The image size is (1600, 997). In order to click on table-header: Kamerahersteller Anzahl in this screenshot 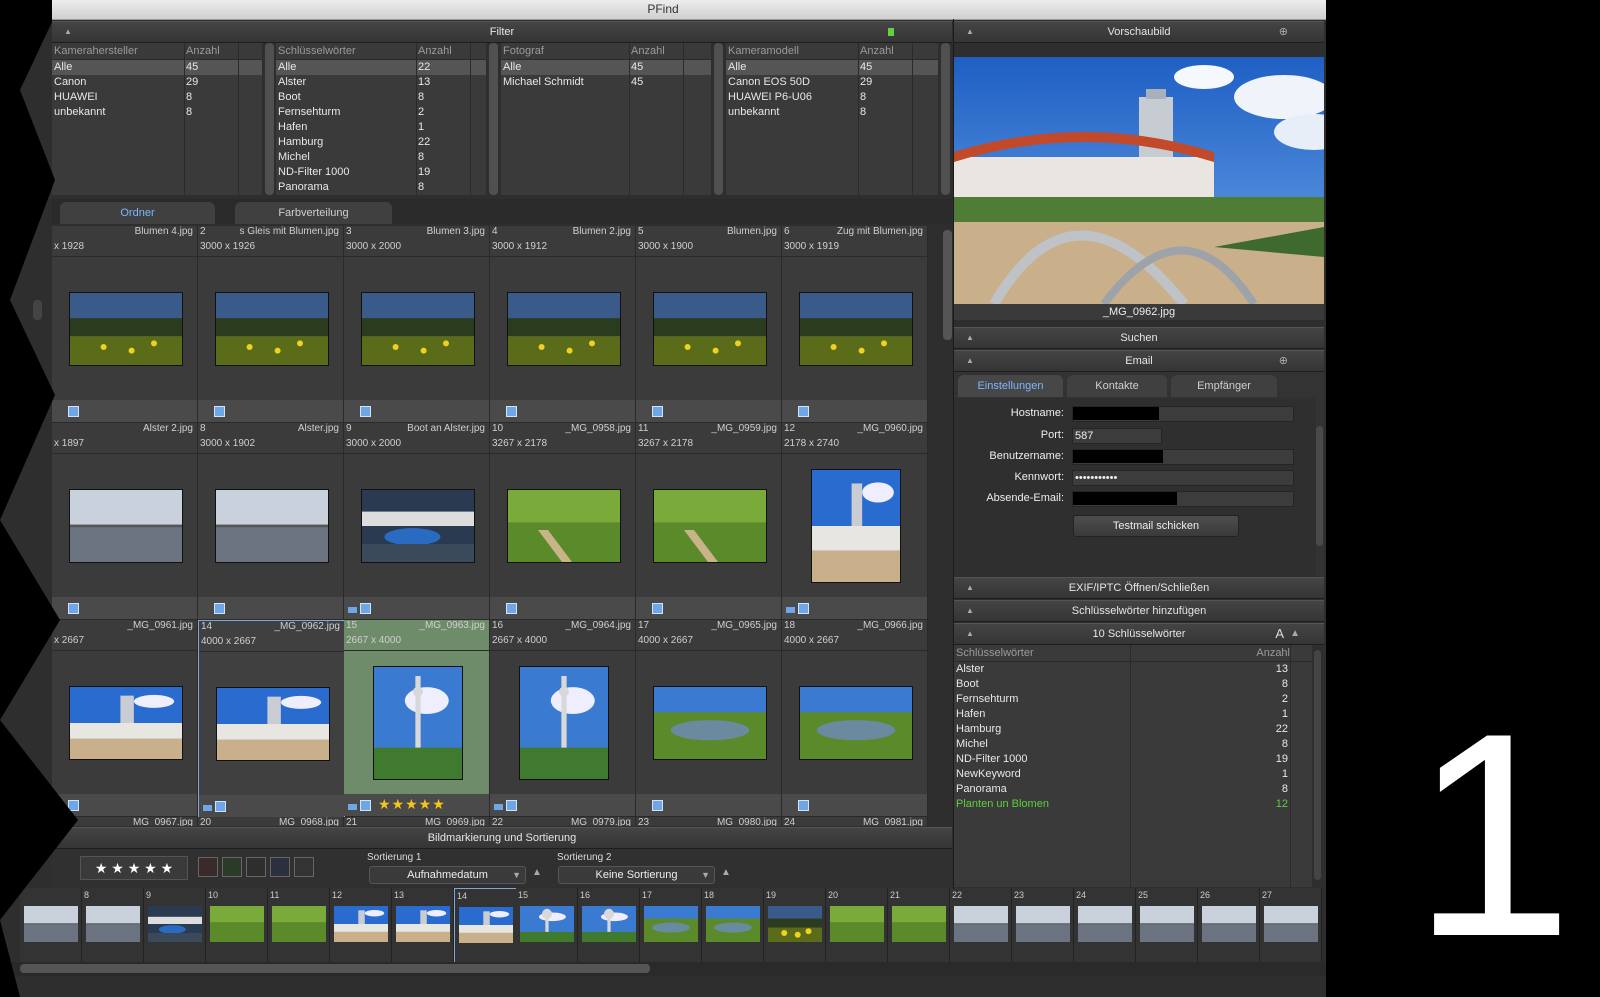, I will do `click(157, 51)`.